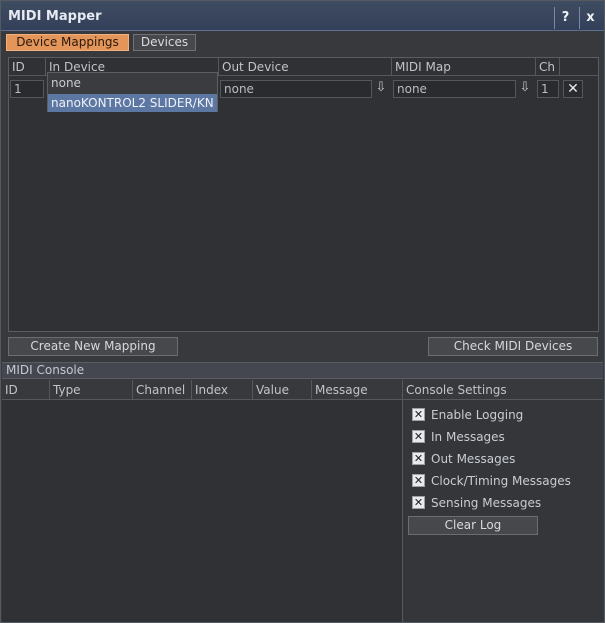  I want to click on tab-devices: Devices, so click(164, 42).